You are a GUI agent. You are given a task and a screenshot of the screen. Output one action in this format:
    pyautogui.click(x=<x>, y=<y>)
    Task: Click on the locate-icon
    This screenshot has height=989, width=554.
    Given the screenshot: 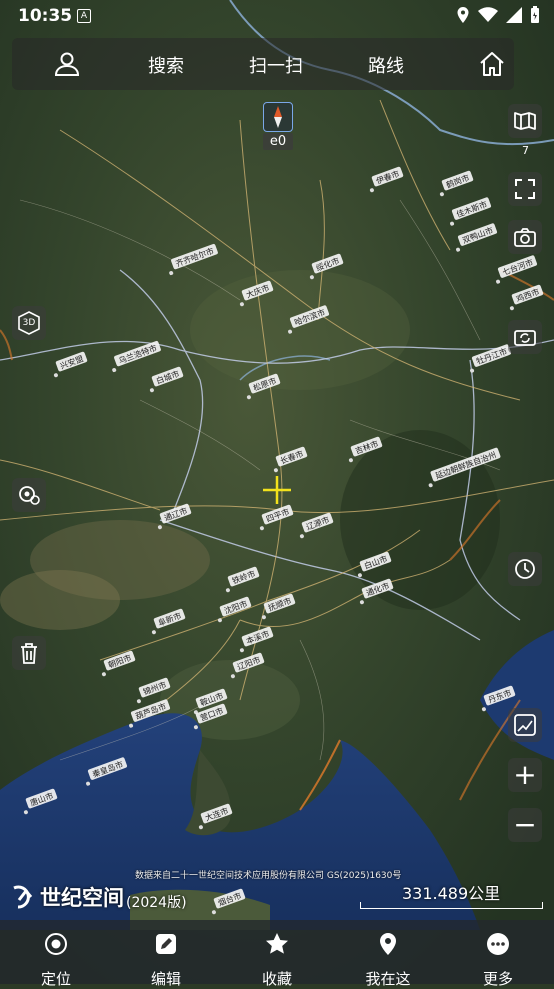 What is the action you would take?
    pyautogui.click(x=56, y=944)
    